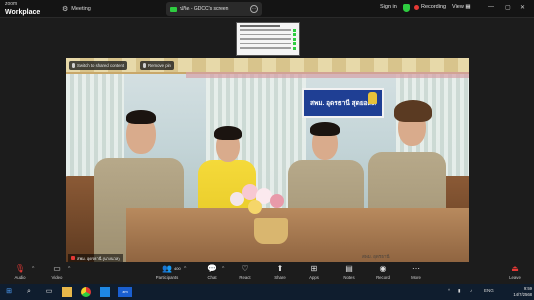  I want to click on tray-chevron-icon: ^, so click(449, 290).